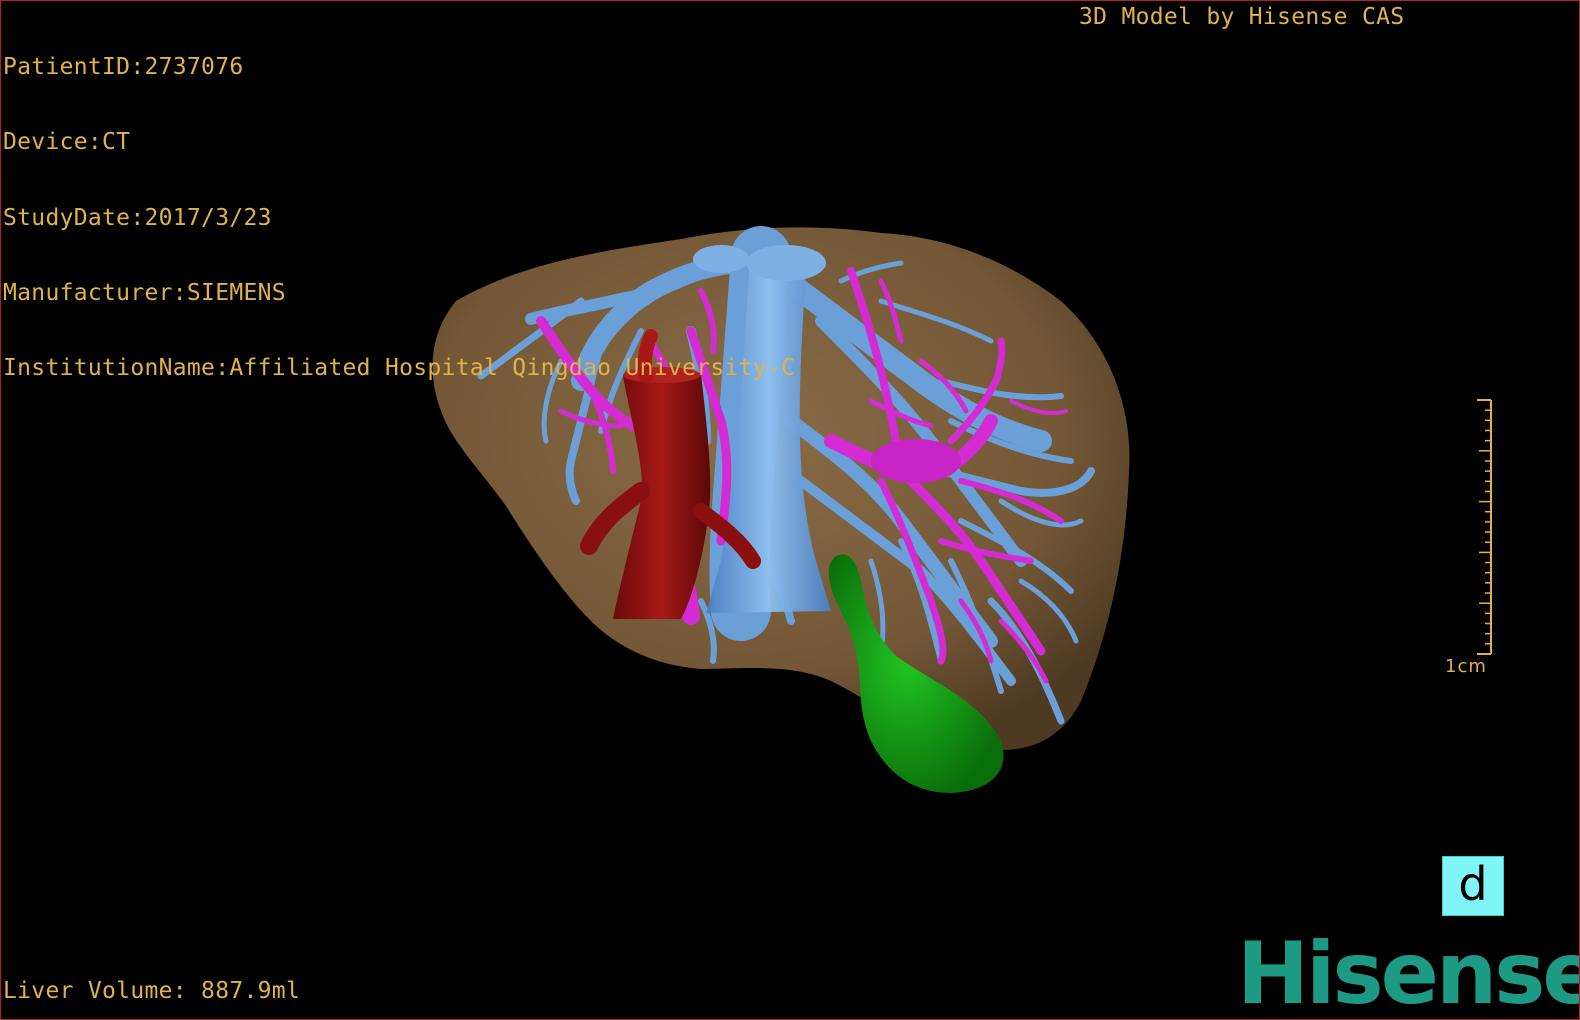 Image resolution: width=1580 pixels, height=1020 pixels. I want to click on orientation-label: d, so click(1473, 884).